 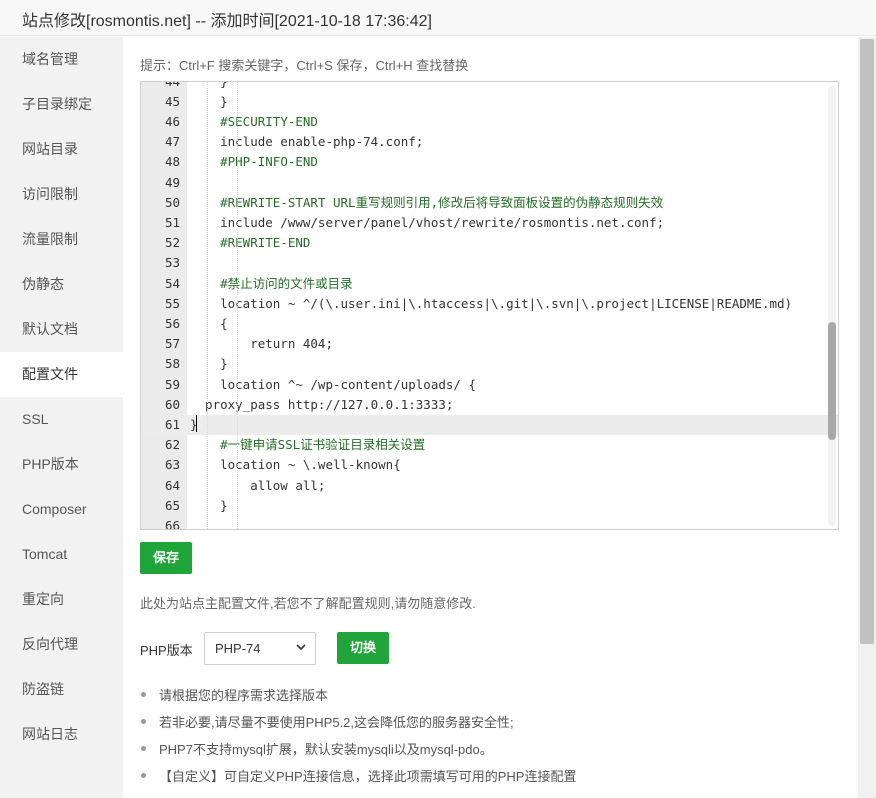 What do you see at coordinates (172, 465) in the screenshot?
I see `line-number: 63` at bounding box center [172, 465].